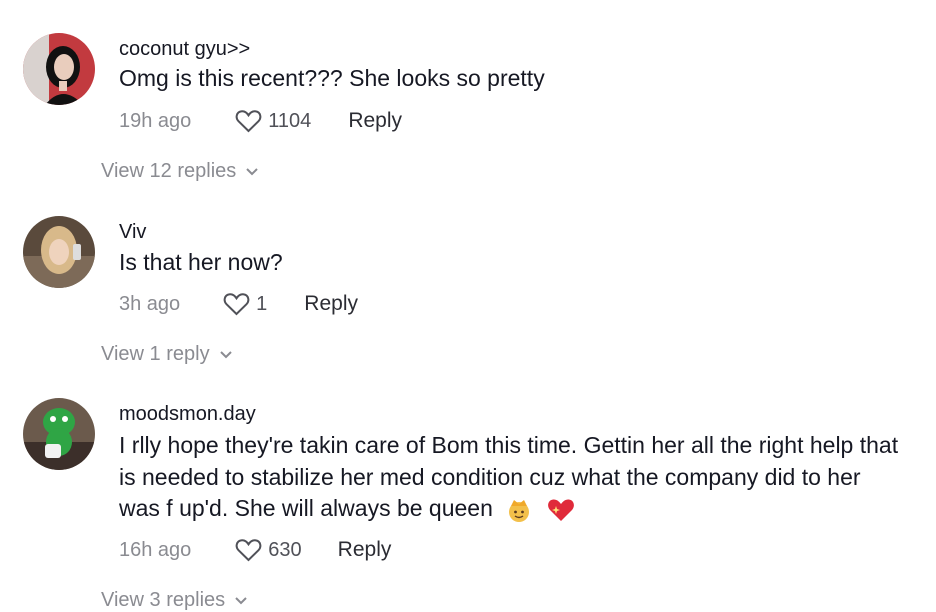 The width and height of the screenshot is (936, 612). I want to click on view-replies-label: View 3 replies, so click(163, 600).